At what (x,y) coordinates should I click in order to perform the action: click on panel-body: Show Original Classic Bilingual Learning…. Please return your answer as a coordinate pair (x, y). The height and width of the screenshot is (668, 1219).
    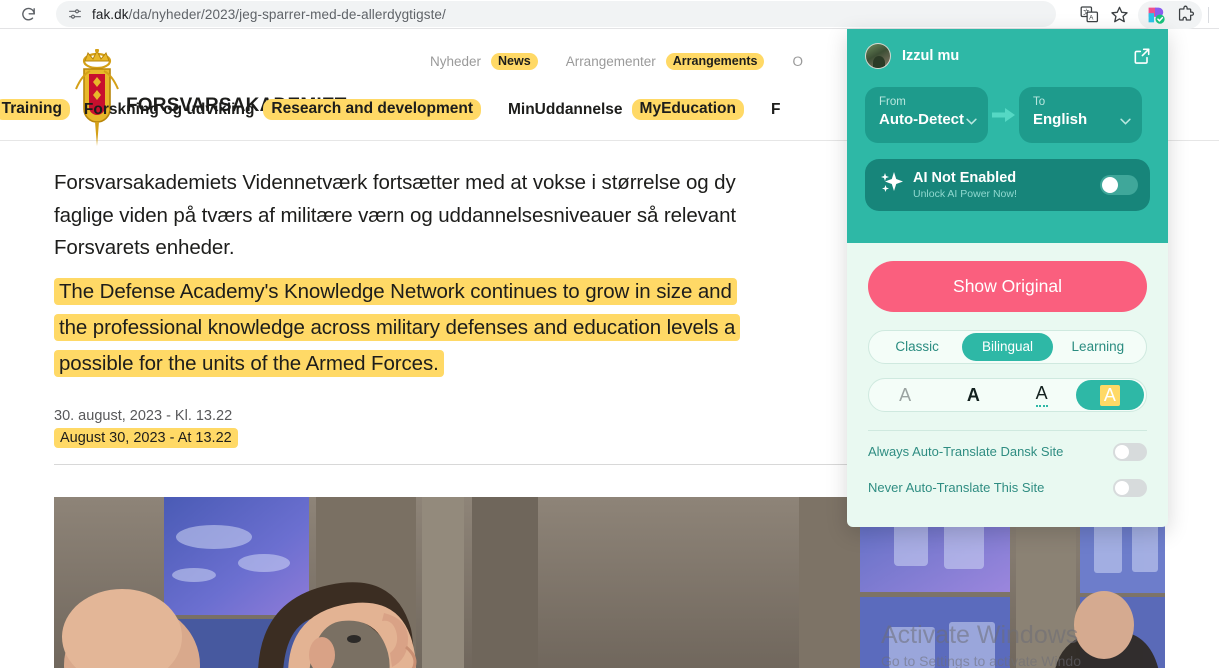
    Looking at the image, I should click on (1007, 373).